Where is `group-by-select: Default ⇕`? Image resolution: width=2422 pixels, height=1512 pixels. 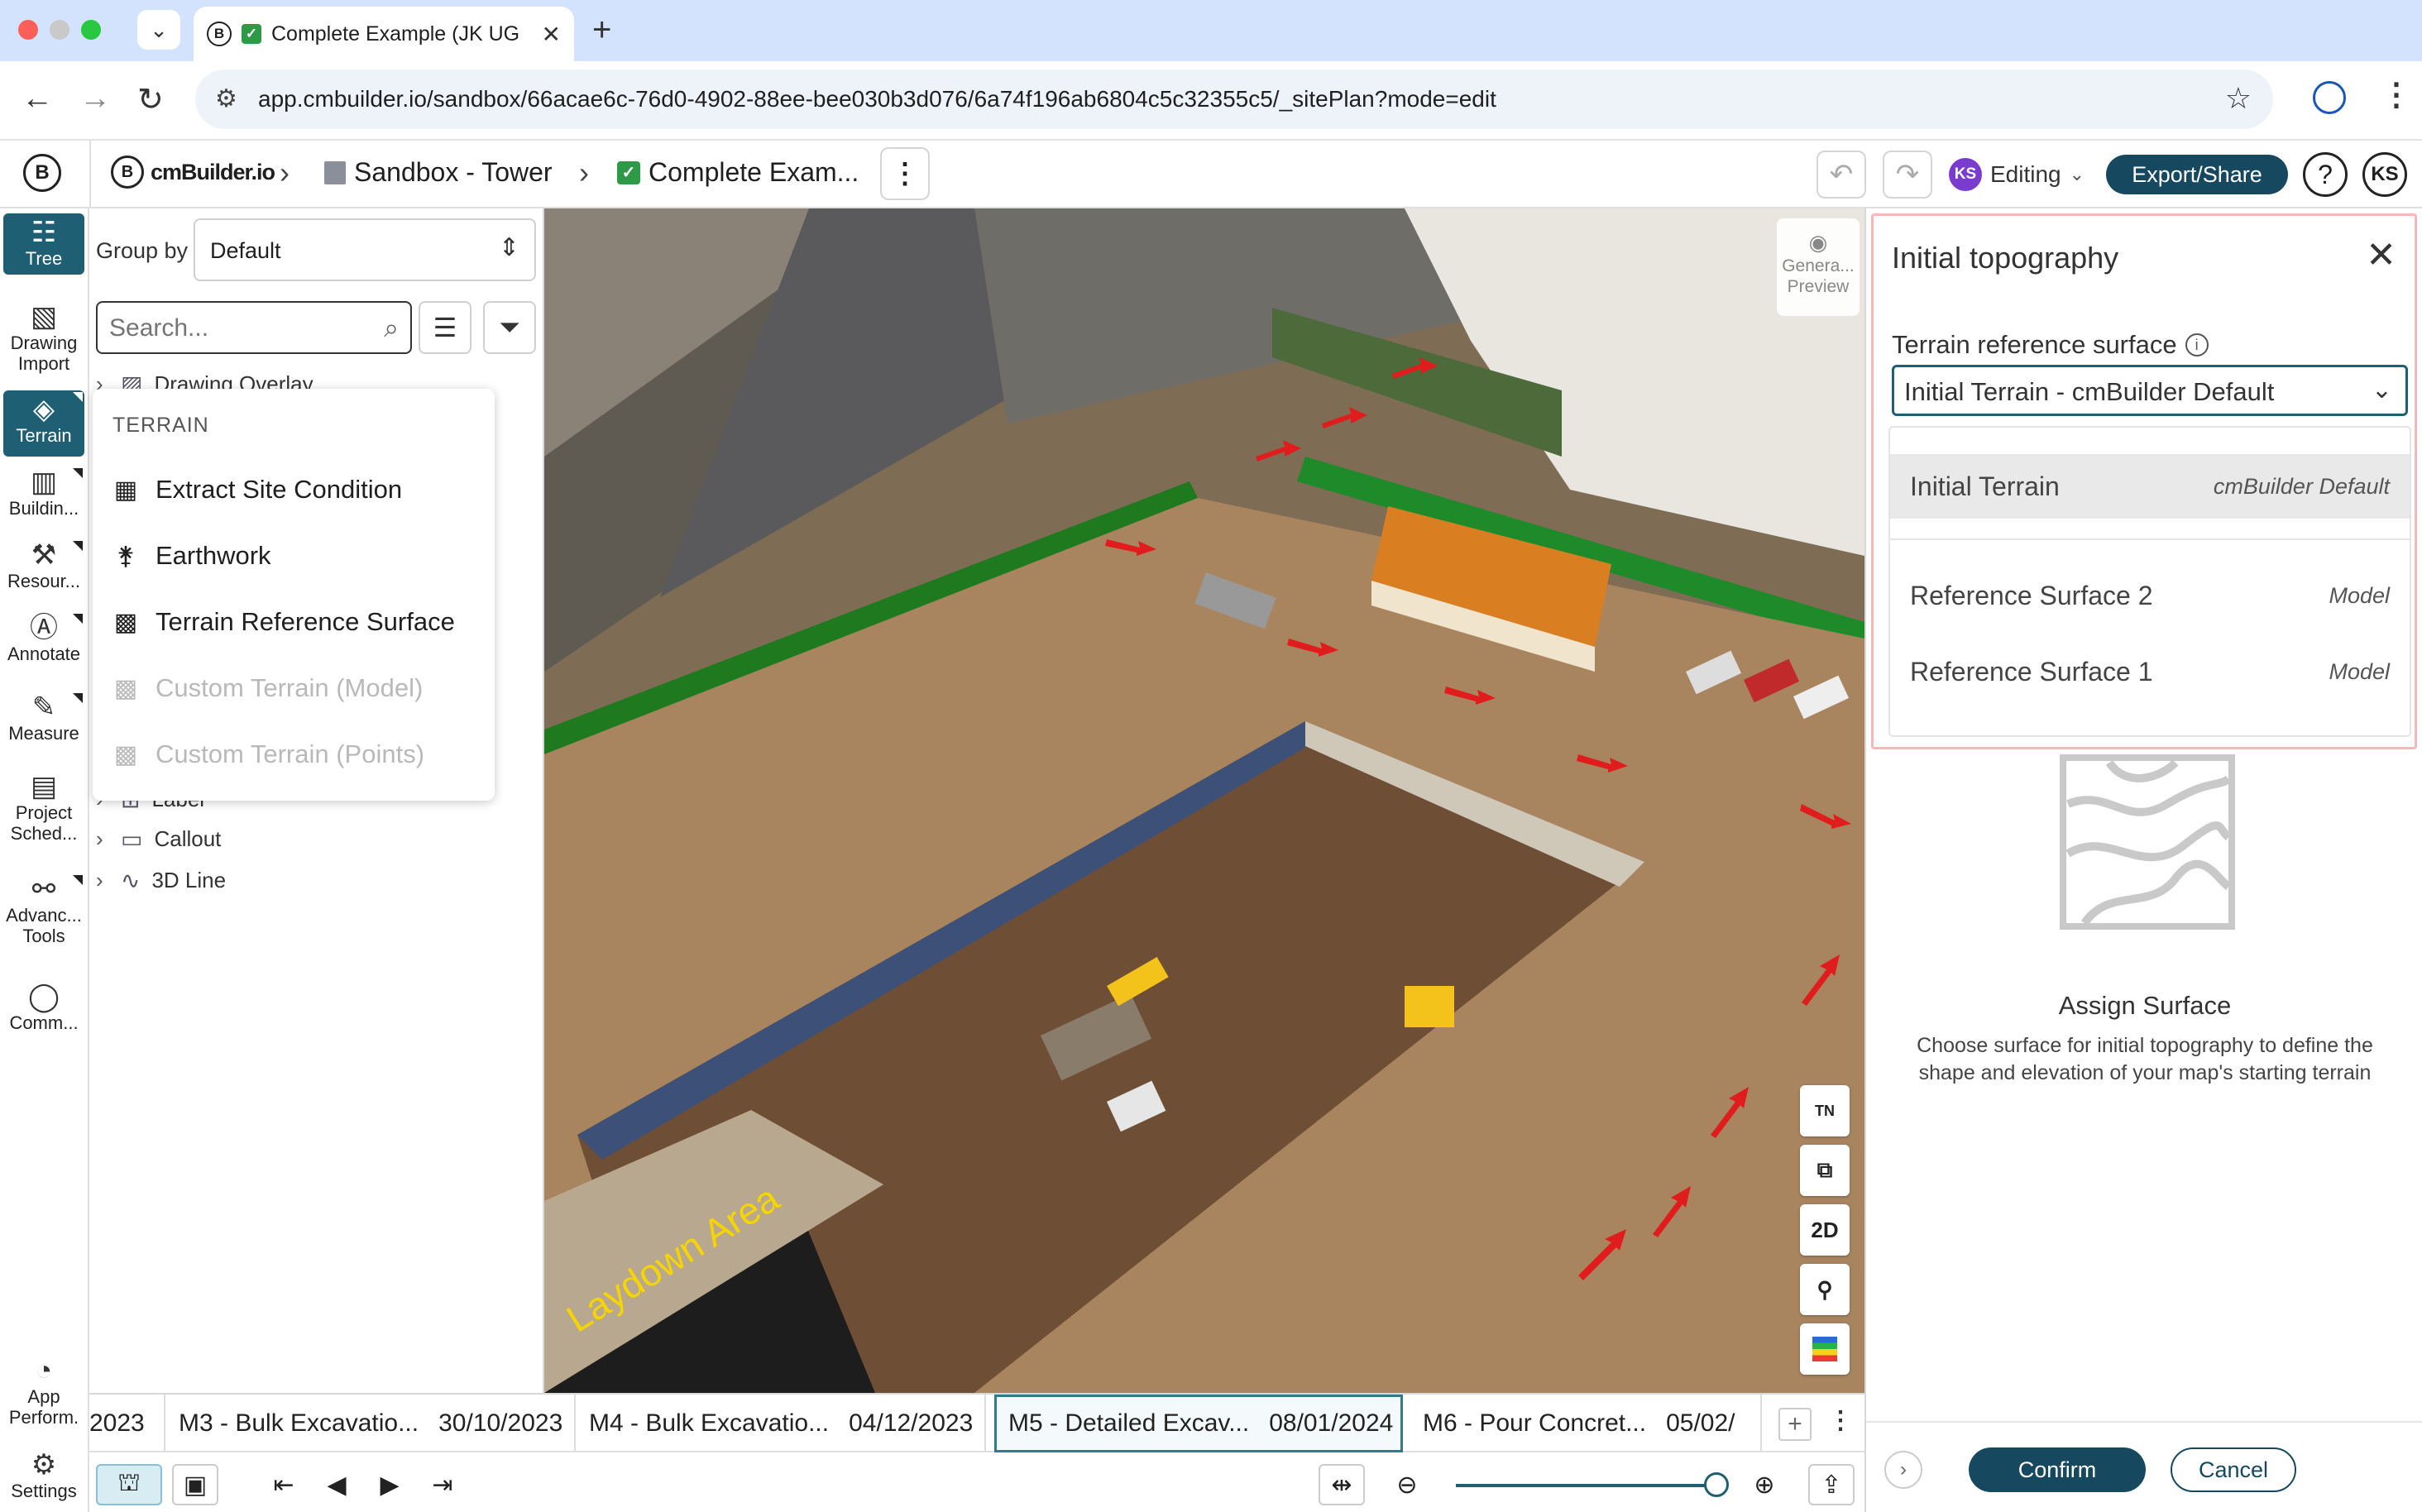
group-by-select: Default ⇕ is located at coordinates (365, 249).